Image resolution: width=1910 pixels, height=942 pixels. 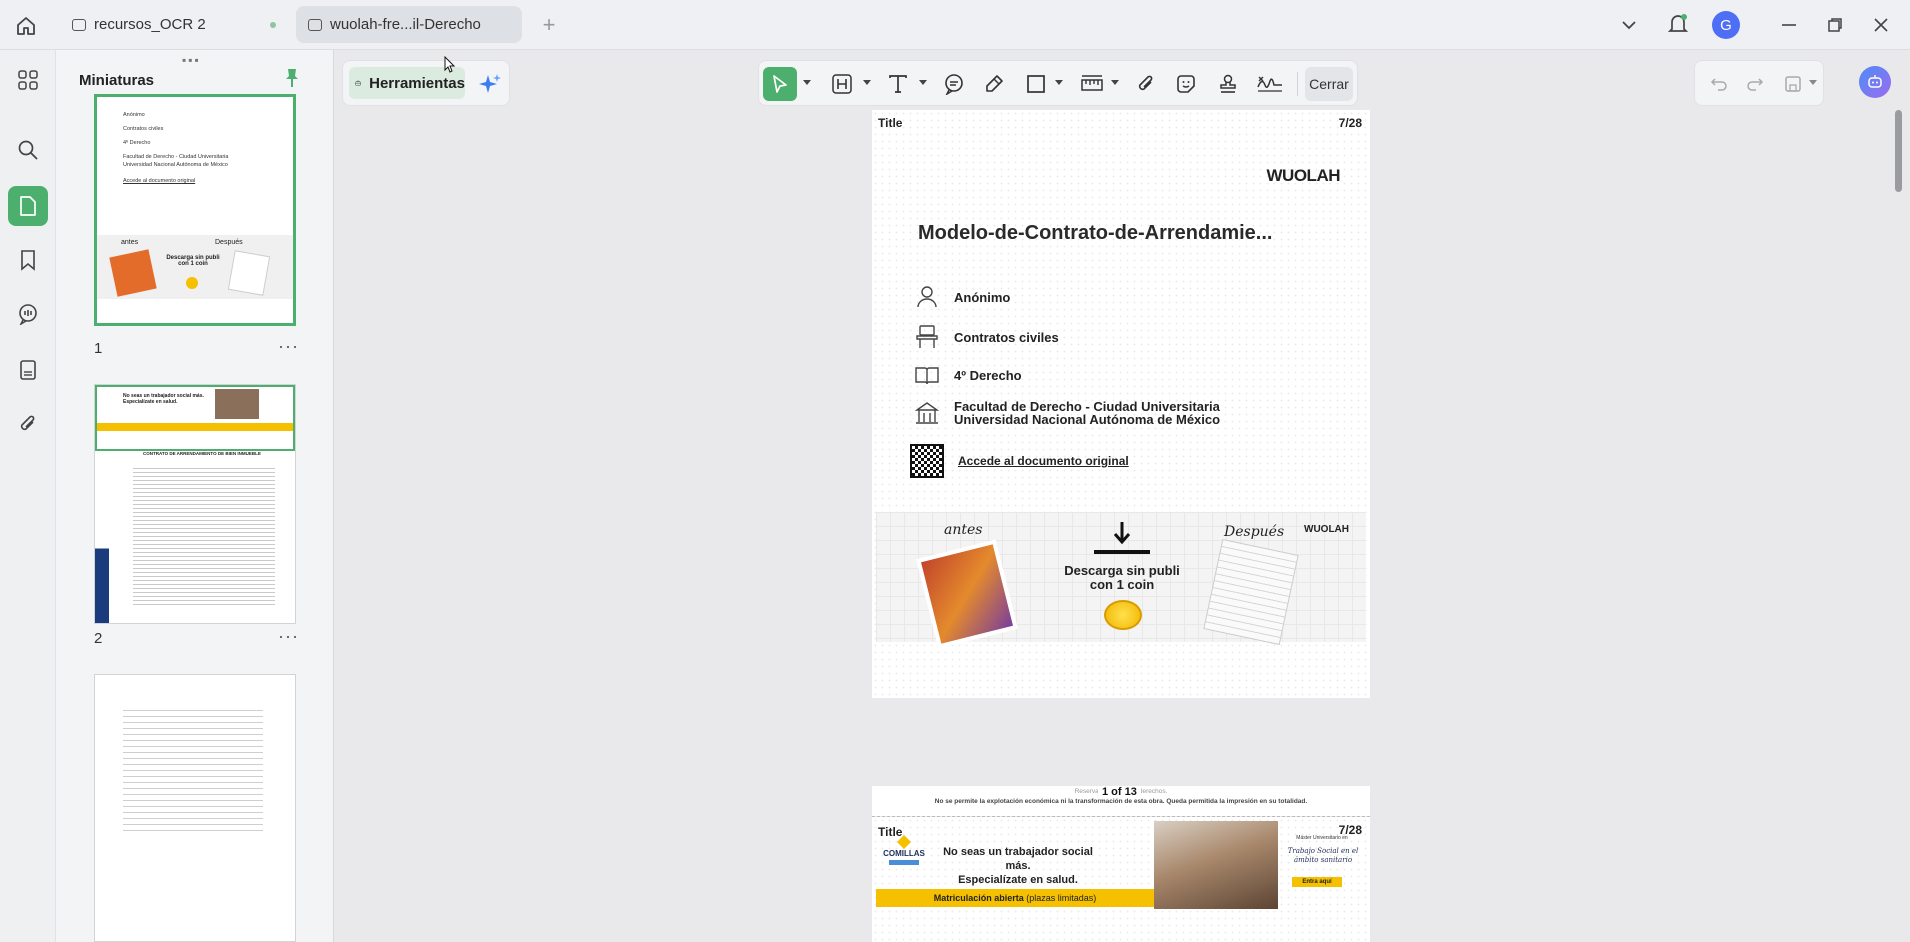 I want to click on highlighter-icon, so click(x=994, y=84).